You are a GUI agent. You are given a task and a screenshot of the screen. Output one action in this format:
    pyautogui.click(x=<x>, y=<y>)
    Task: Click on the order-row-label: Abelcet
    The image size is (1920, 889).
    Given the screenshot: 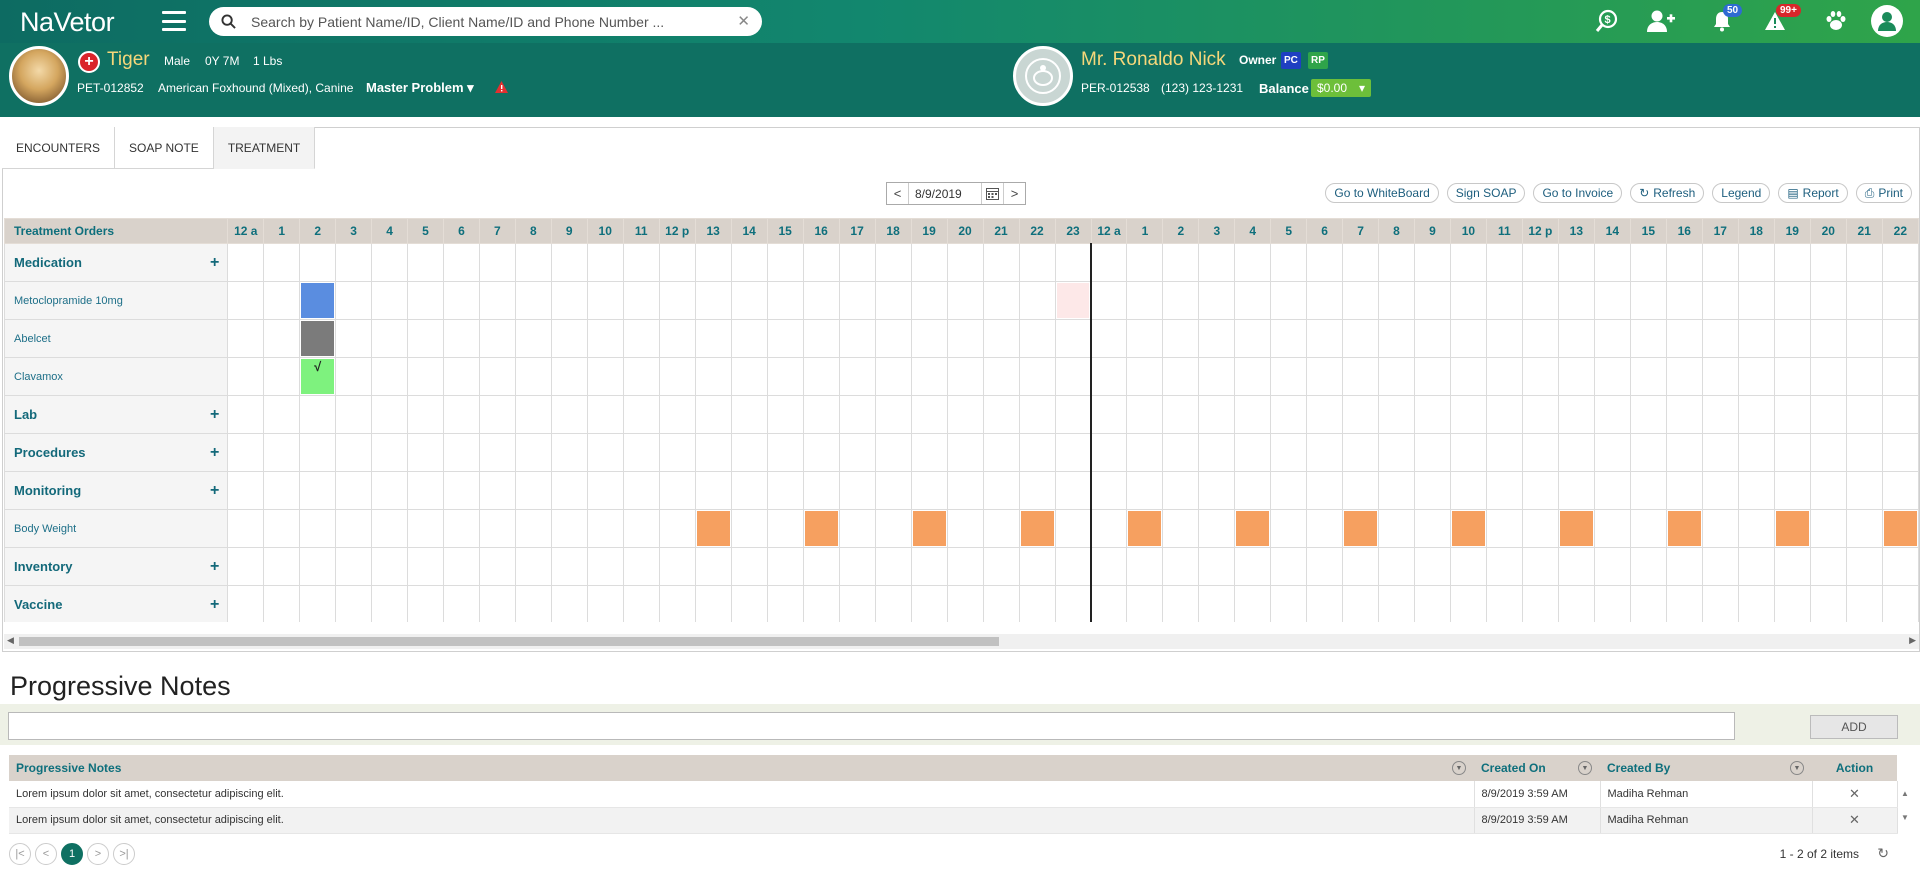 What is the action you would take?
    pyautogui.click(x=116, y=338)
    